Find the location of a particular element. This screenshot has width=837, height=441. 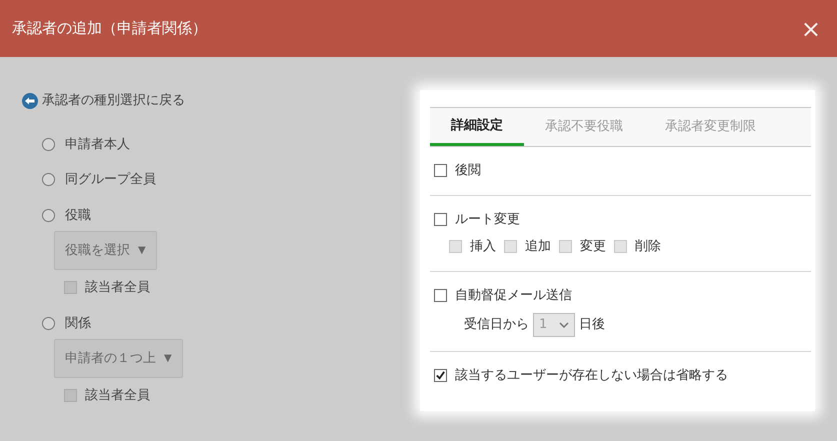

days-prefix: 受信日から is located at coordinates (496, 325).